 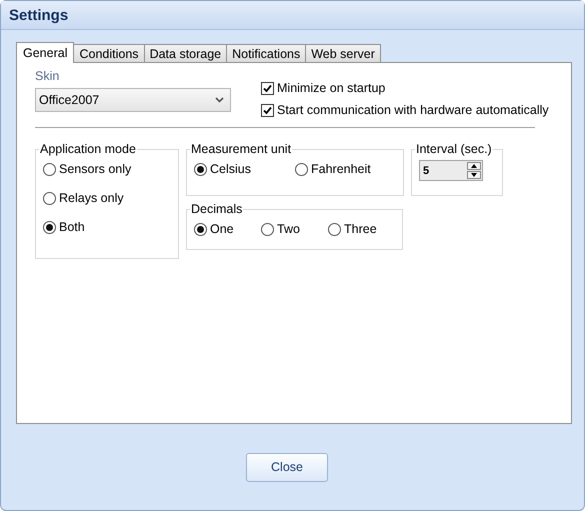 What do you see at coordinates (266, 53) in the screenshot?
I see `tab: Notifications` at bounding box center [266, 53].